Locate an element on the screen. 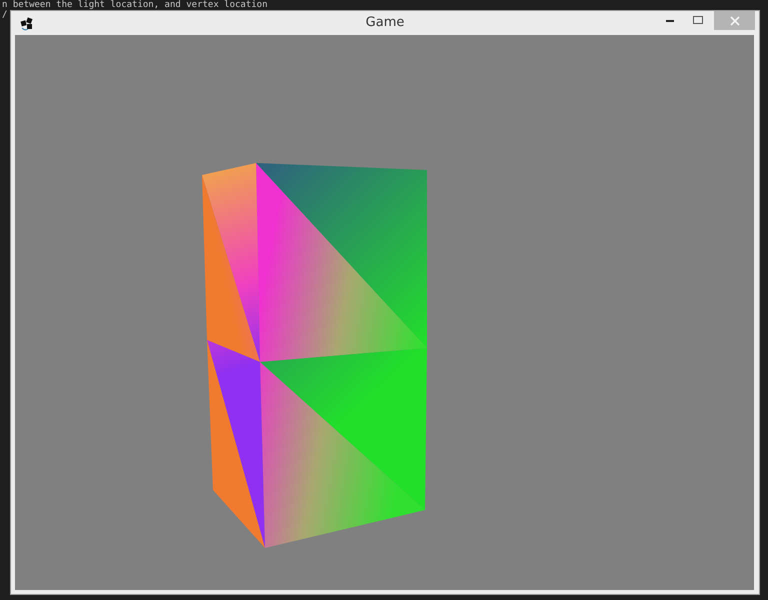 The image size is (768, 600). app-icon is located at coordinates (27, 23).